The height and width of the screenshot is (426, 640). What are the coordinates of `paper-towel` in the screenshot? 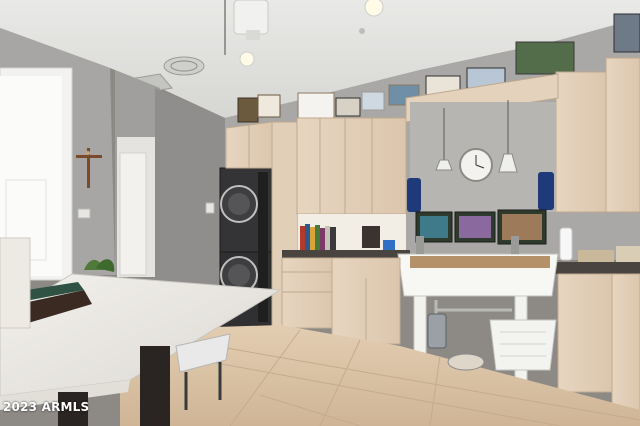 It's located at (566, 244).